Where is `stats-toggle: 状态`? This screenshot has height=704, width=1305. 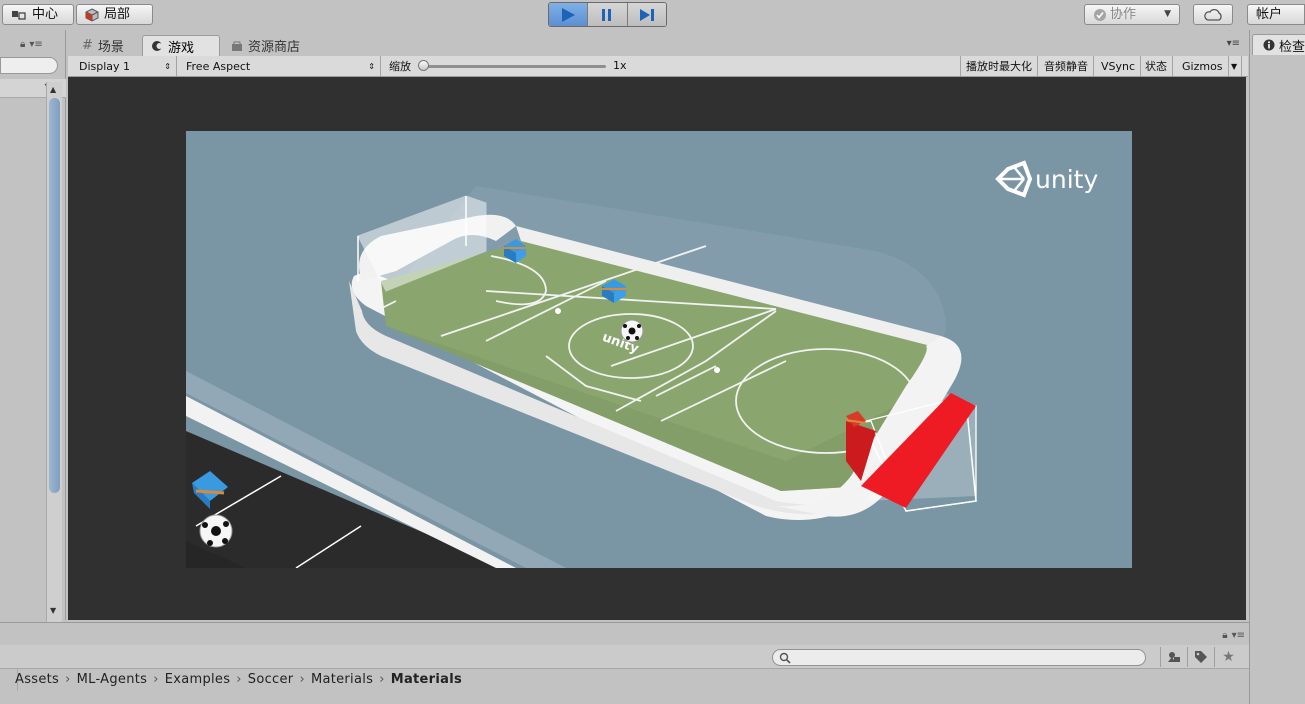 stats-toggle: 状态 is located at coordinates (1156, 66).